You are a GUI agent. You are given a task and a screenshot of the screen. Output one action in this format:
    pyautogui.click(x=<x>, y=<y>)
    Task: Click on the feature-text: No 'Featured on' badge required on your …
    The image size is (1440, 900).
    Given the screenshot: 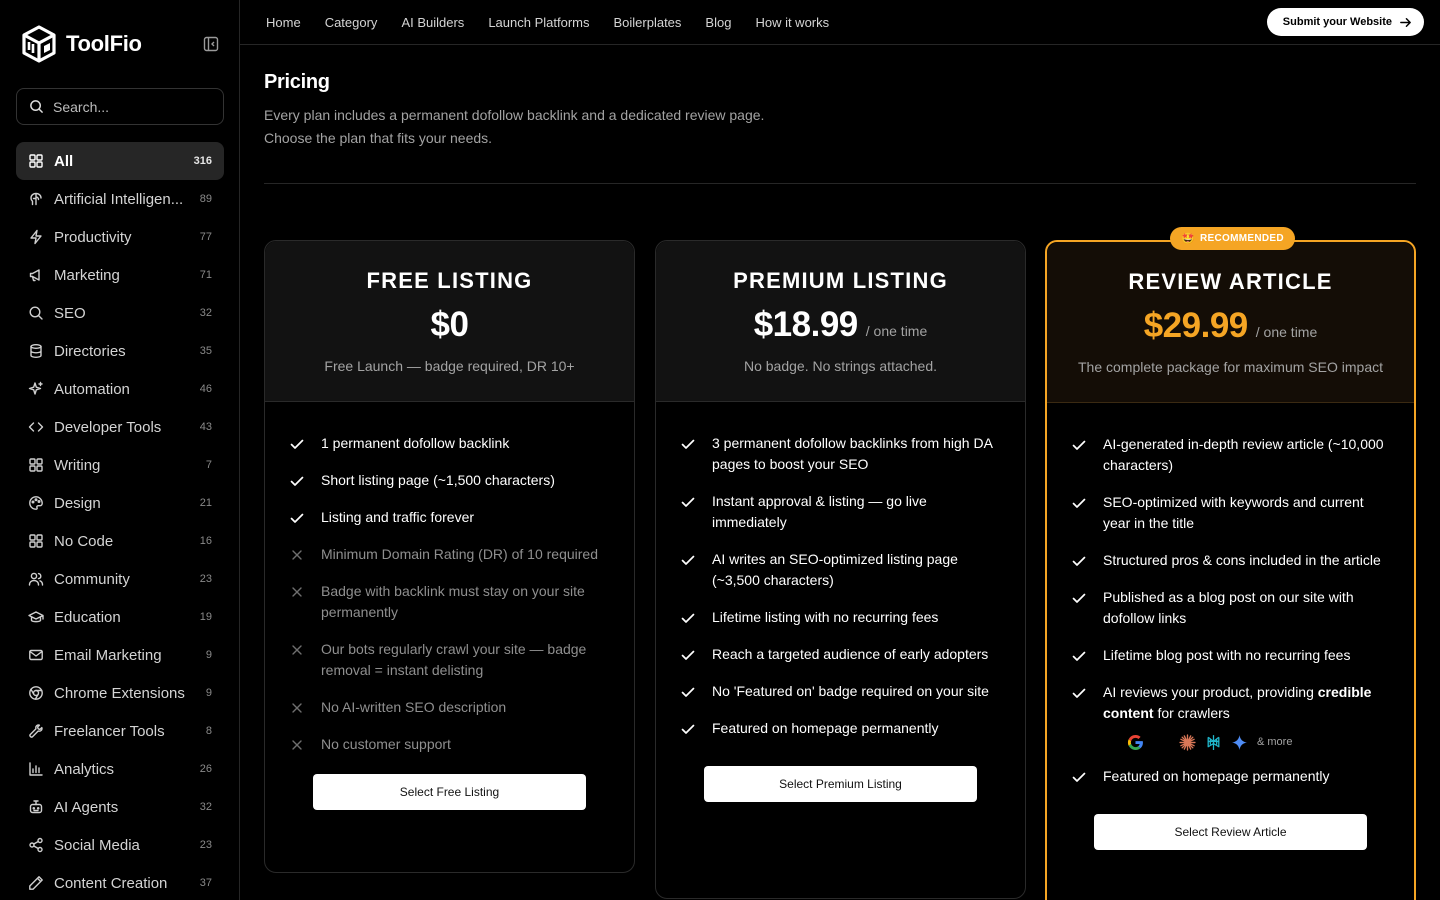 What is the action you would take?
    pyautogui.click(x=850, y=691)
    